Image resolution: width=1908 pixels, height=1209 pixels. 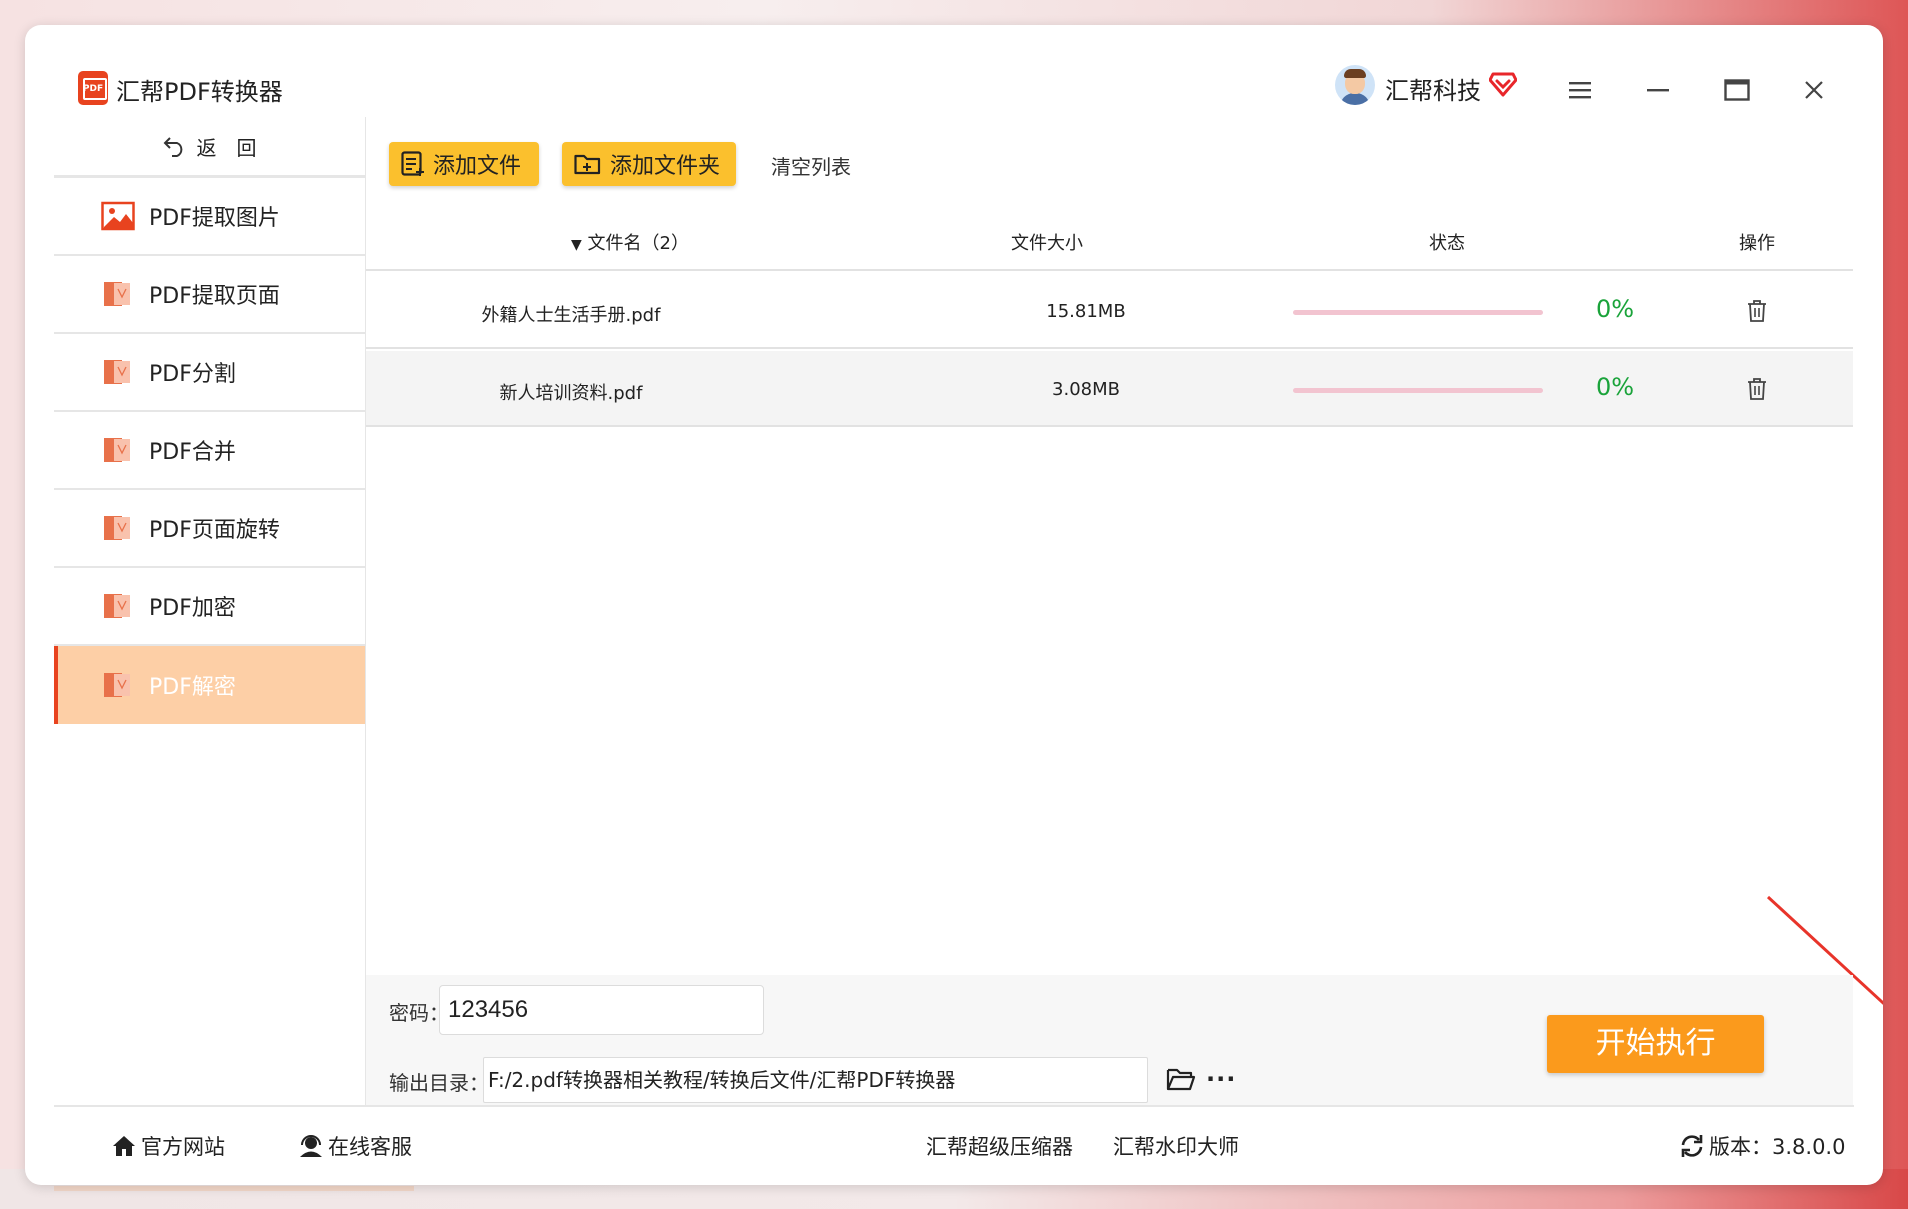 What do you see at coordinates (1109, 162) in the screenshot?
I see `toolbar: 添加文件 添加文件夹 清空列表` at bounding box center [1109, 162].